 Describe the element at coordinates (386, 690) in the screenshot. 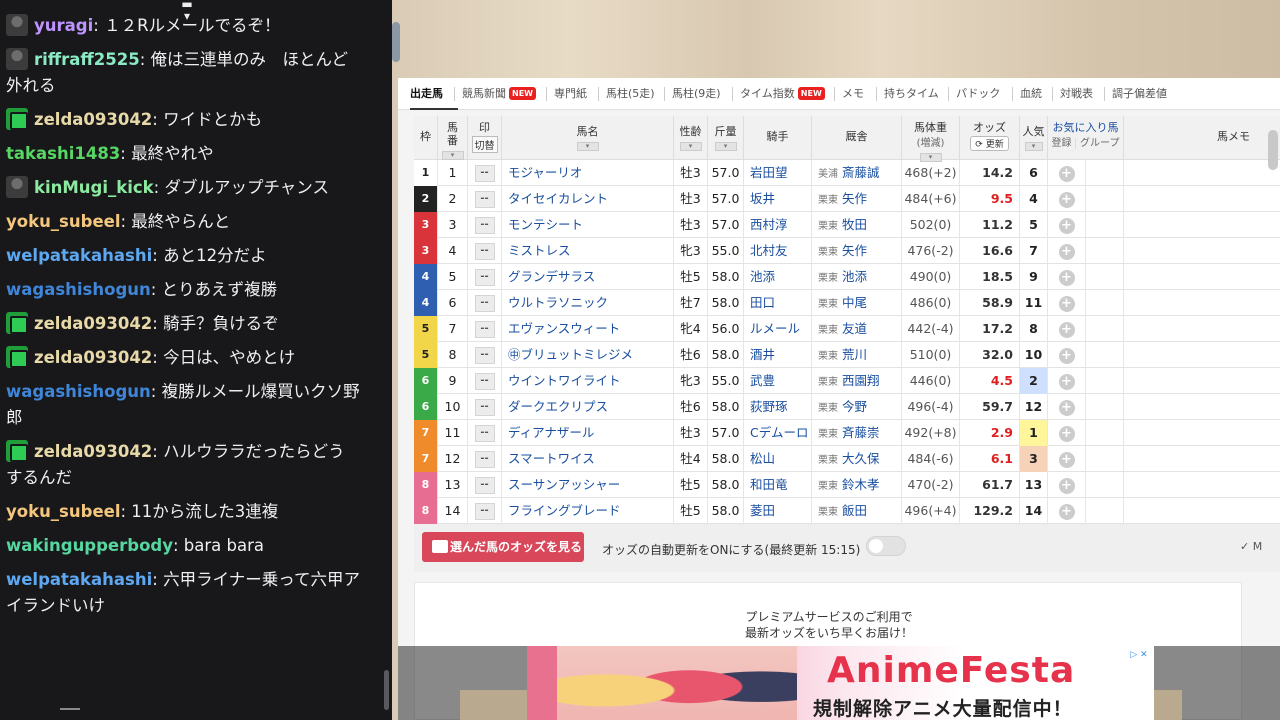

I see `chat-scrollbar` at that location.